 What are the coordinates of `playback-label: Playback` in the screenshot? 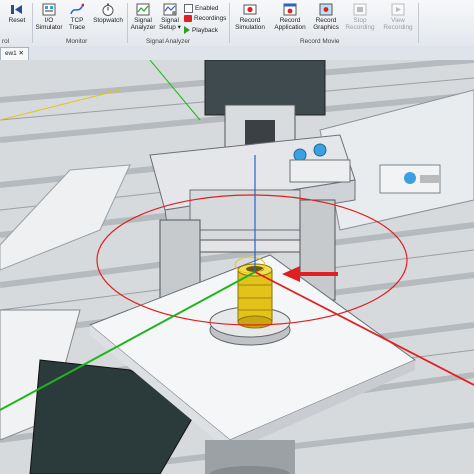 It's located at (205, 30).